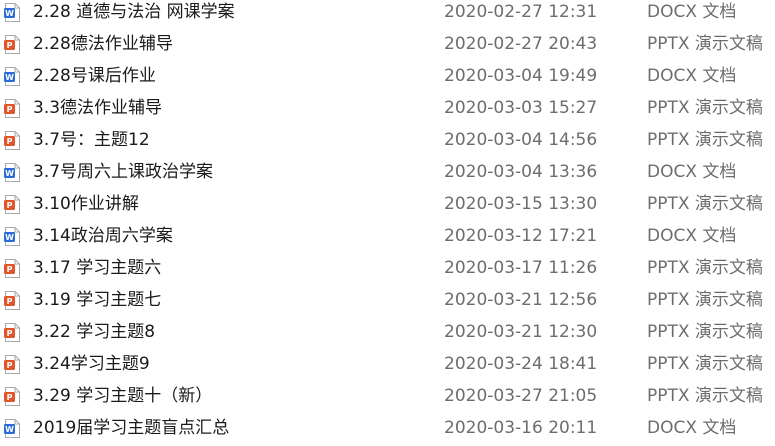 This screenshot has height=446, width=775. Describe the element at coordinates (103, 44) in the screenshot. I see `file-name: 2.28德法作业辅导` at that location.